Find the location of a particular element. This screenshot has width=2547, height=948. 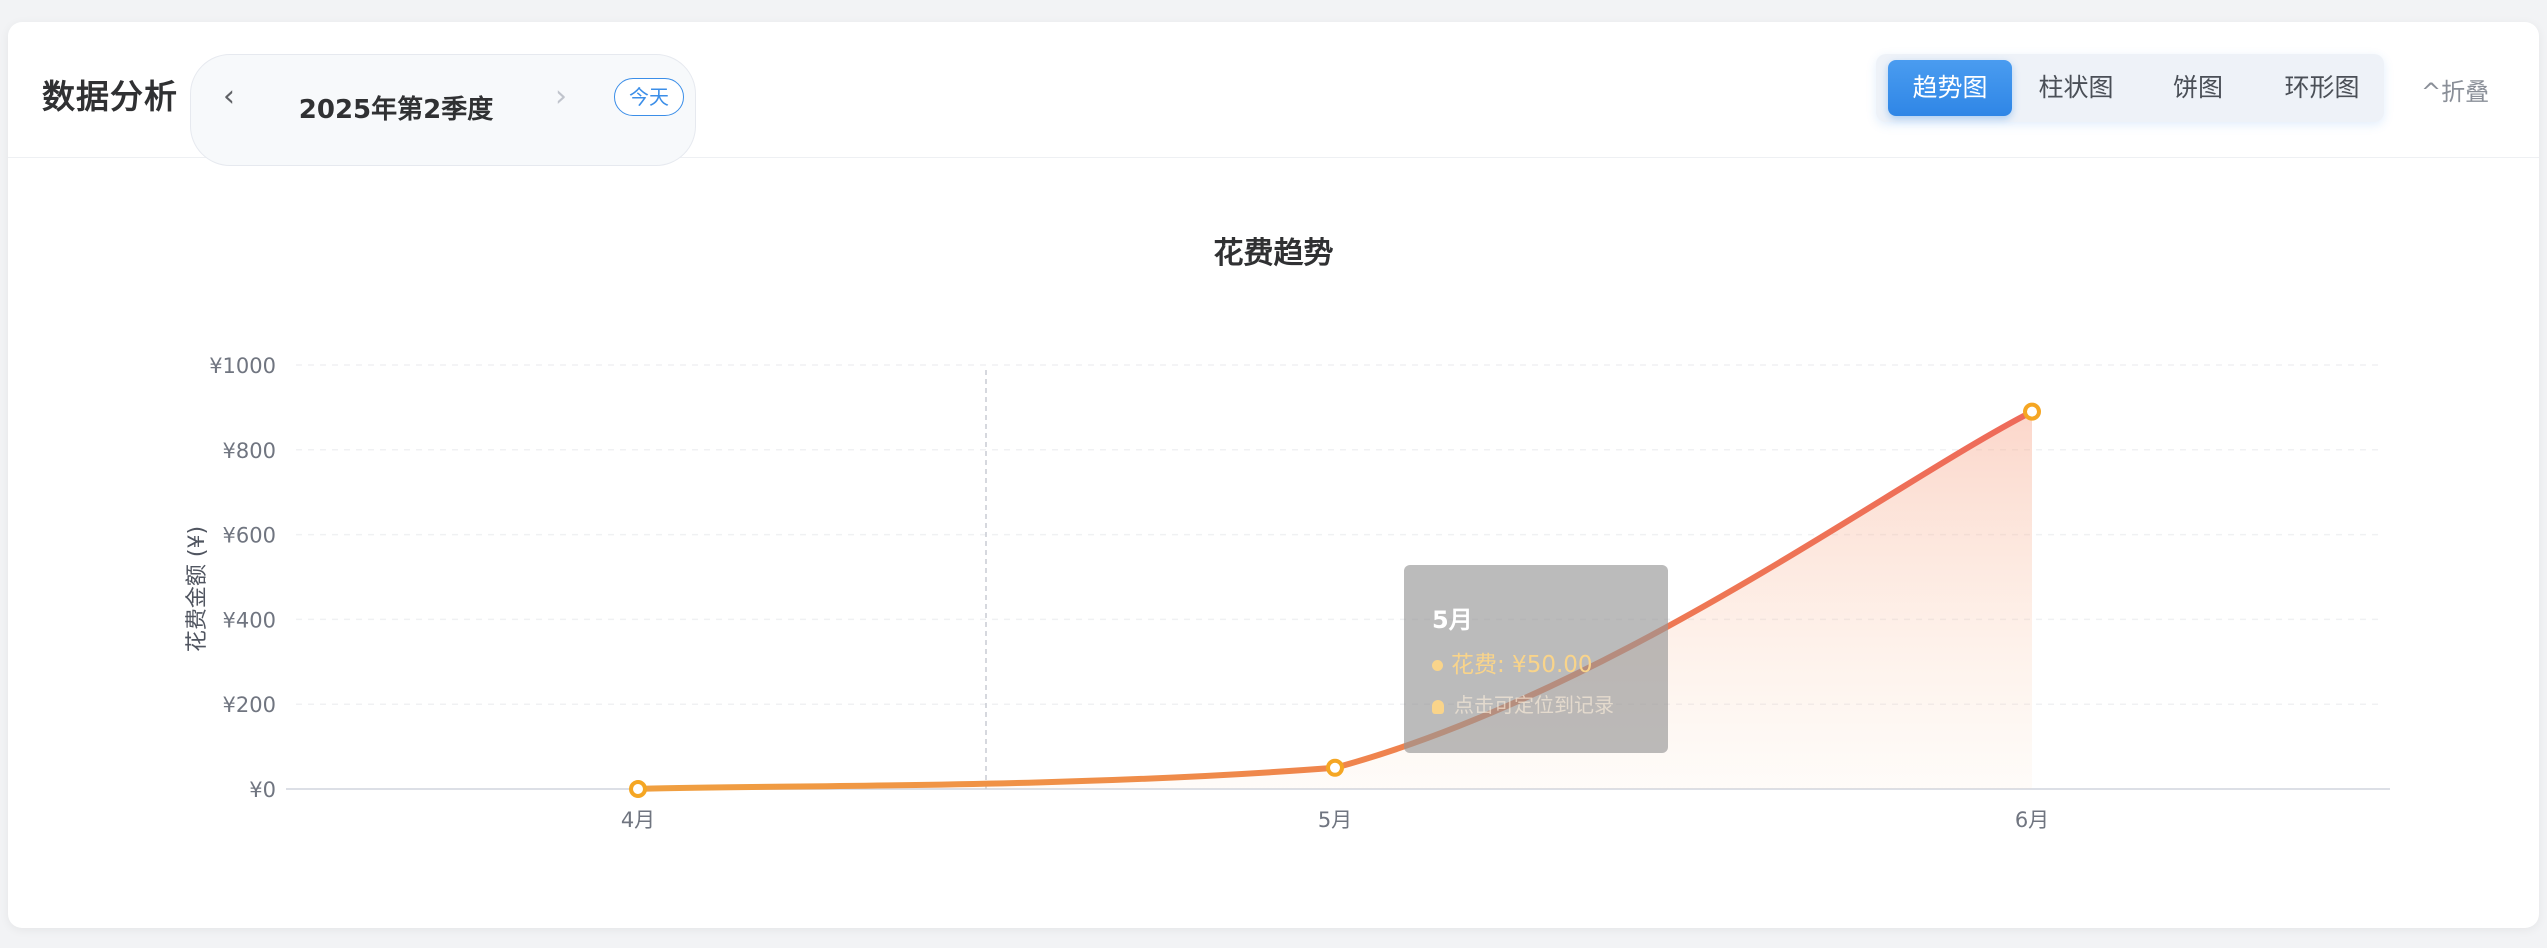

y-tick-label: ¥400 is located at coordinates (249, 620).